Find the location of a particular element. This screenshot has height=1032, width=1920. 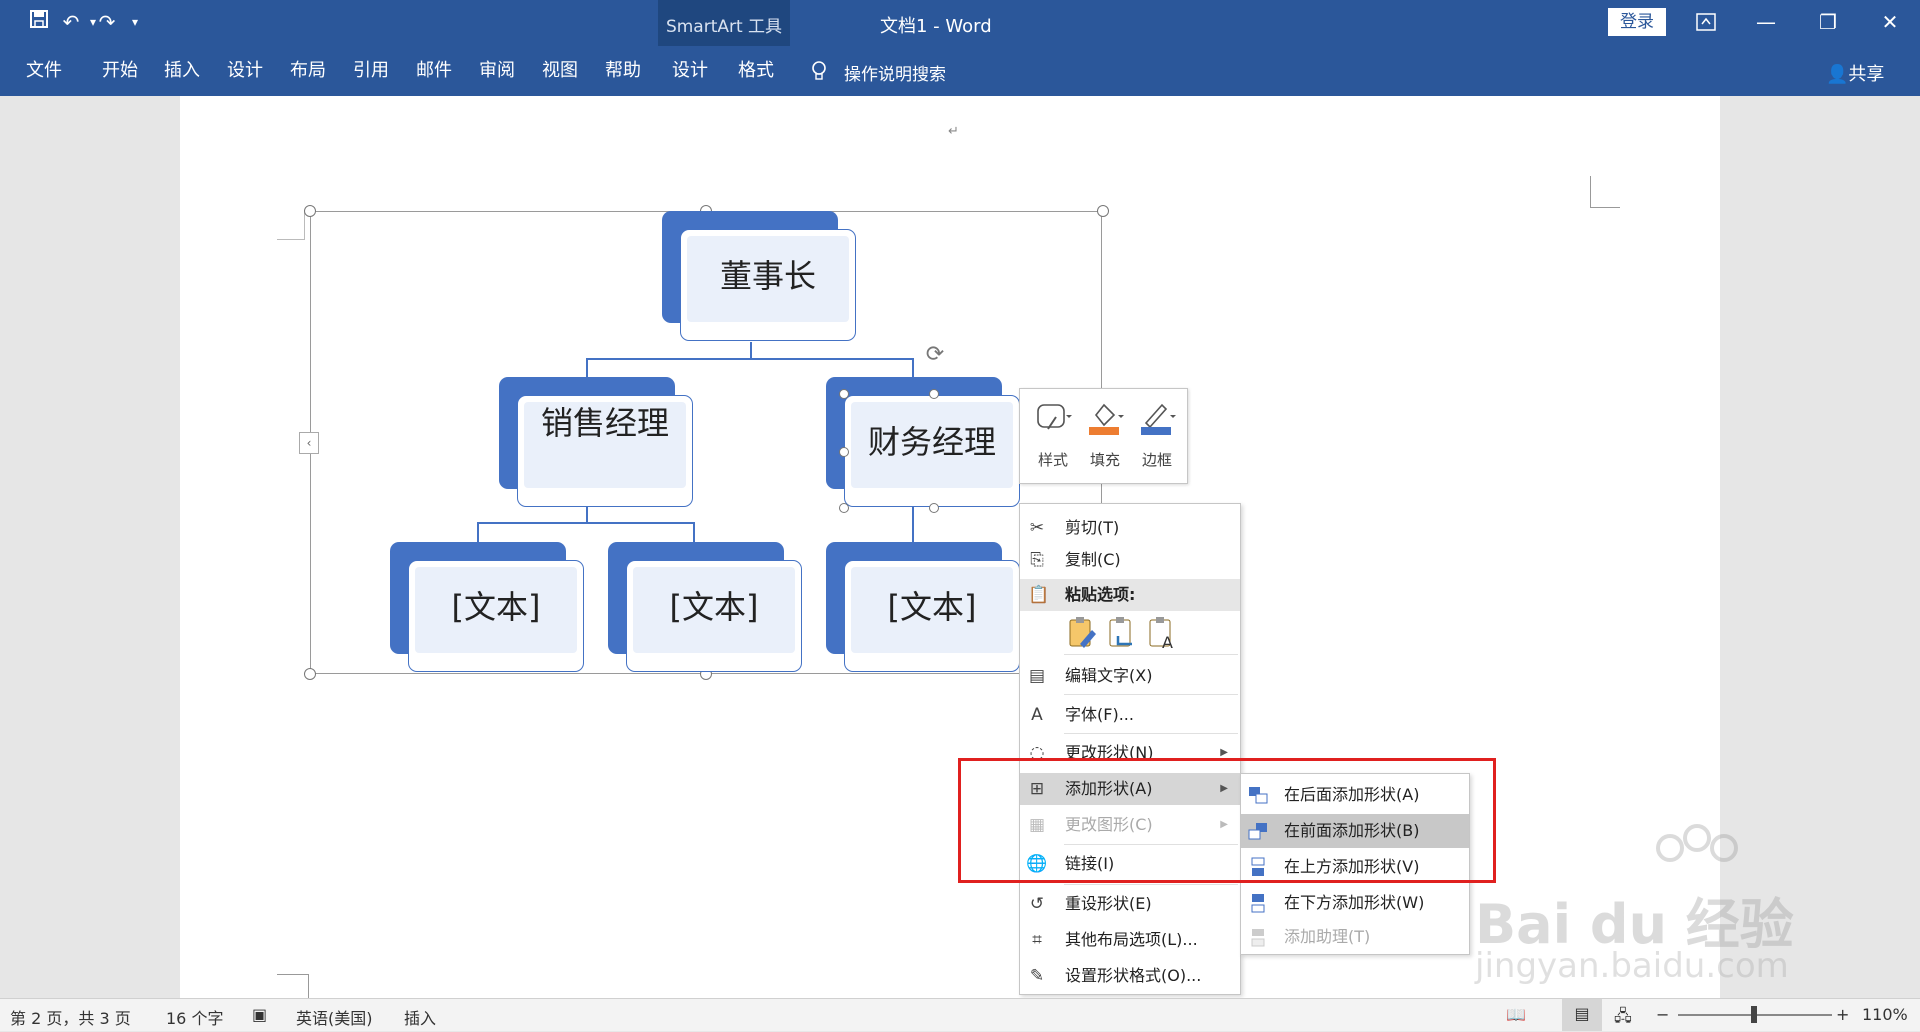

format-shape-icon: ✎ is located at coordinates (1037, 976).